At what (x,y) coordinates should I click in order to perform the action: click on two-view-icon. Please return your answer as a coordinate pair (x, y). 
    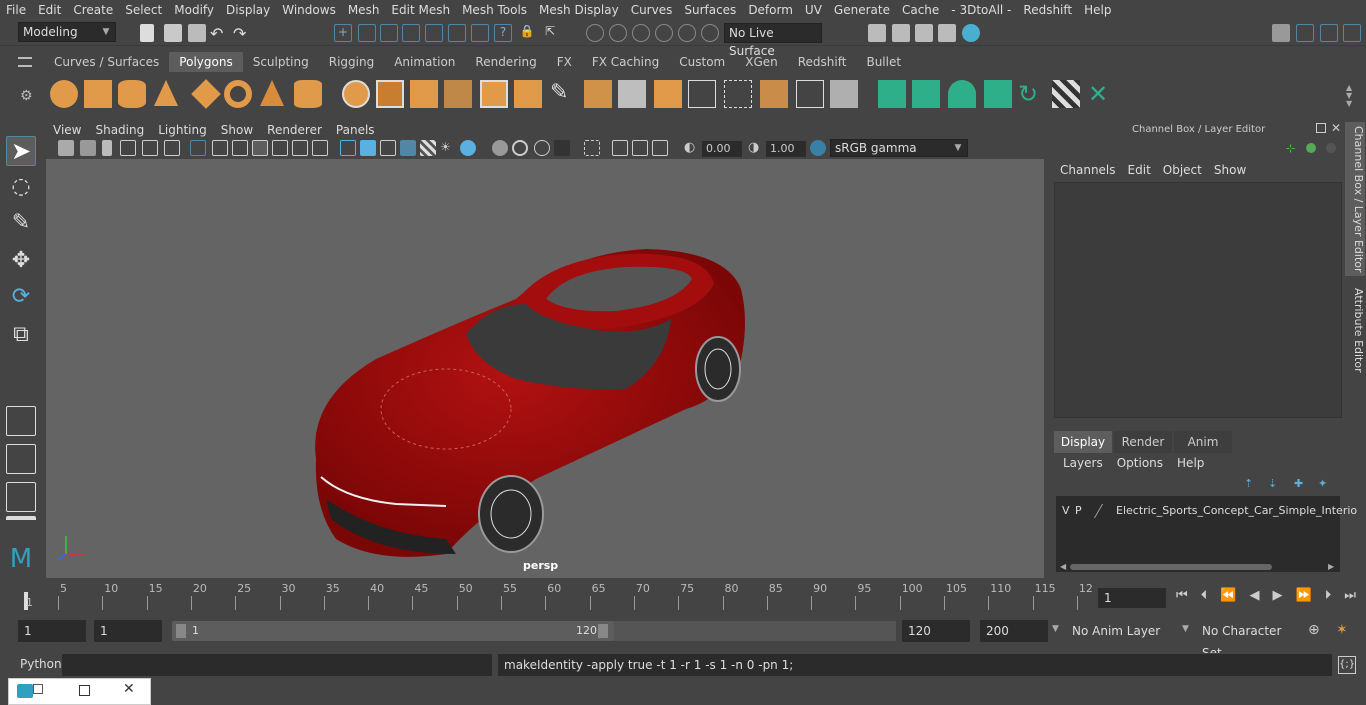
    Looking at the image, I should click on (21, 497).